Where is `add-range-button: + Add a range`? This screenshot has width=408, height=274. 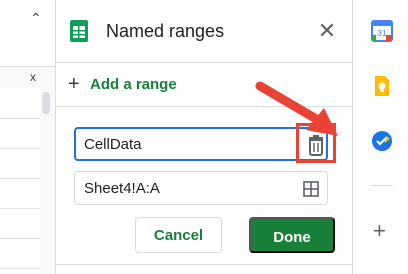 add-range-button: + Add a range is located at coordinates (122, 84).